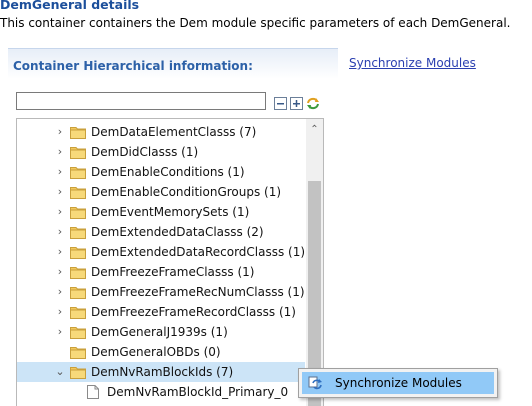  I want to click on tree-item-label: DemGeneralOBDs (0), so click(156, 352).